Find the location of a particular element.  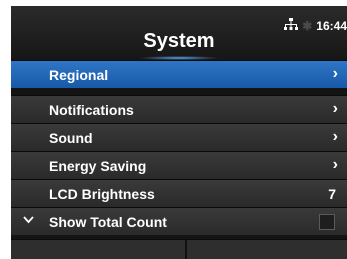

list-item-show-total-count: Show Total Count is located at coordinates (179, 221).